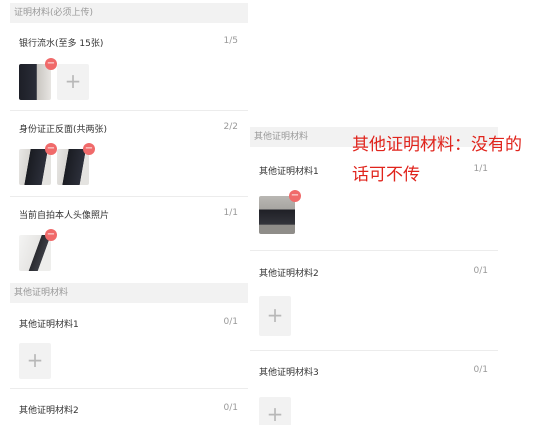  I want to click on item-title: 其他证明材料3, so click(289, 373).